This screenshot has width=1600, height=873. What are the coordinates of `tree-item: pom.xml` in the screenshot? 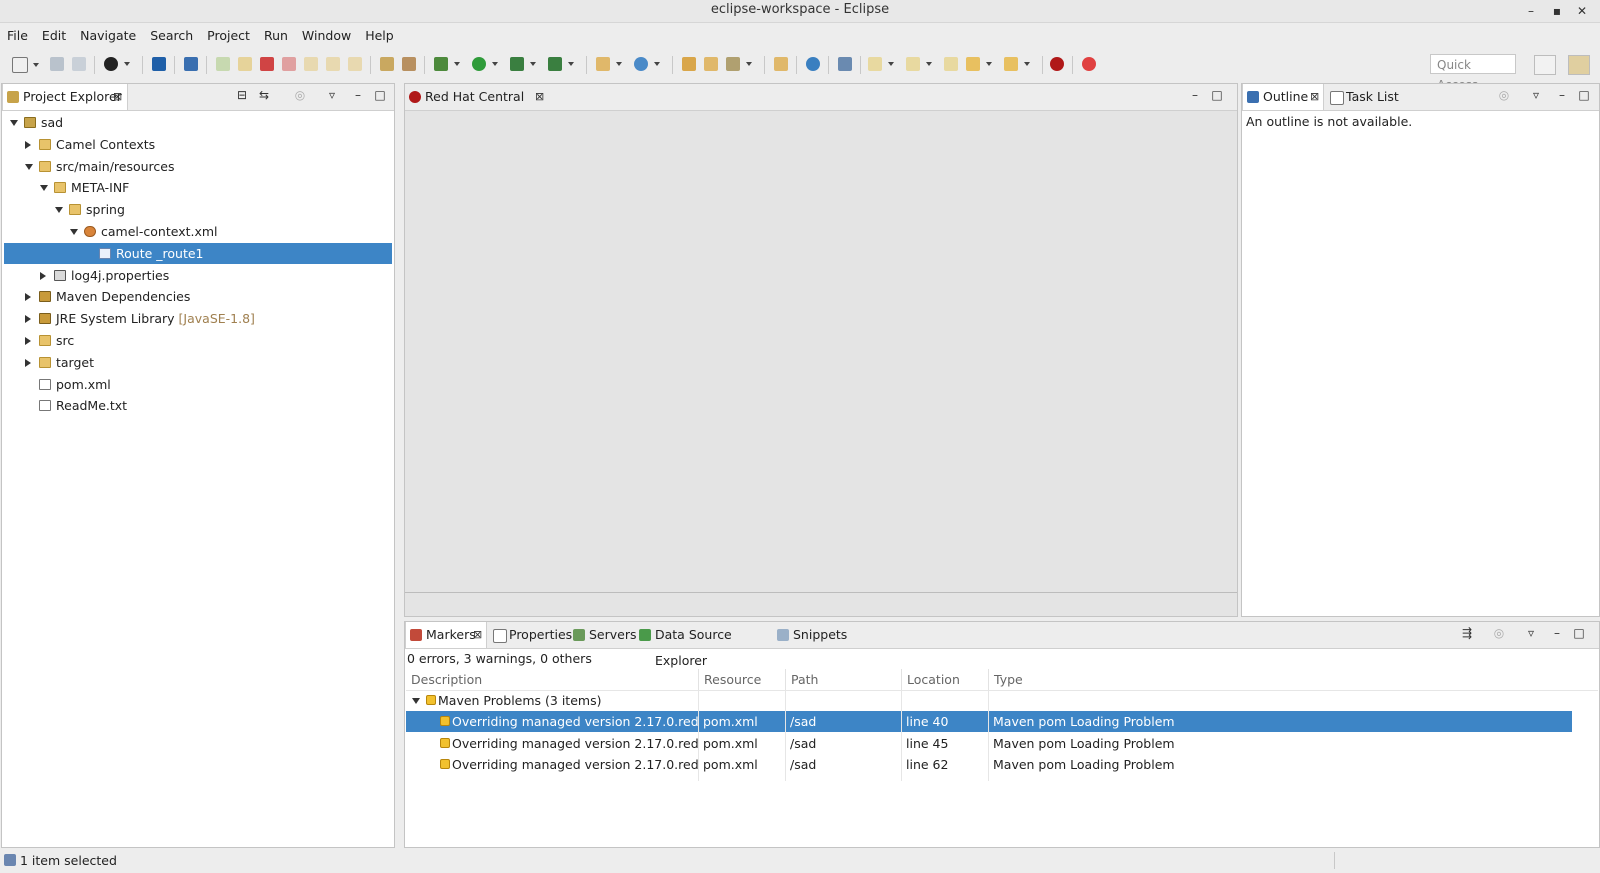 It's located at (198, 384).